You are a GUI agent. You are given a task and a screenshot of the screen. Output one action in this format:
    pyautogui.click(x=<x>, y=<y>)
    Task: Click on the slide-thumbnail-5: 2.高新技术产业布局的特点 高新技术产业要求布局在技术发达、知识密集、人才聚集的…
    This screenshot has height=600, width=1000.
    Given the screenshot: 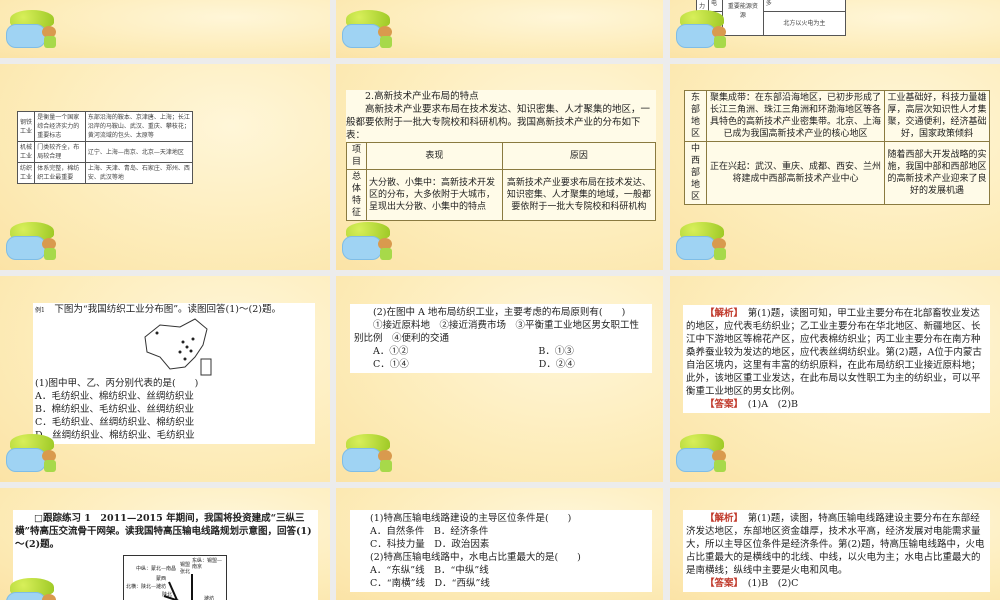 What is the action you would take?
    pyautogui.click(x=499, y=167)
    